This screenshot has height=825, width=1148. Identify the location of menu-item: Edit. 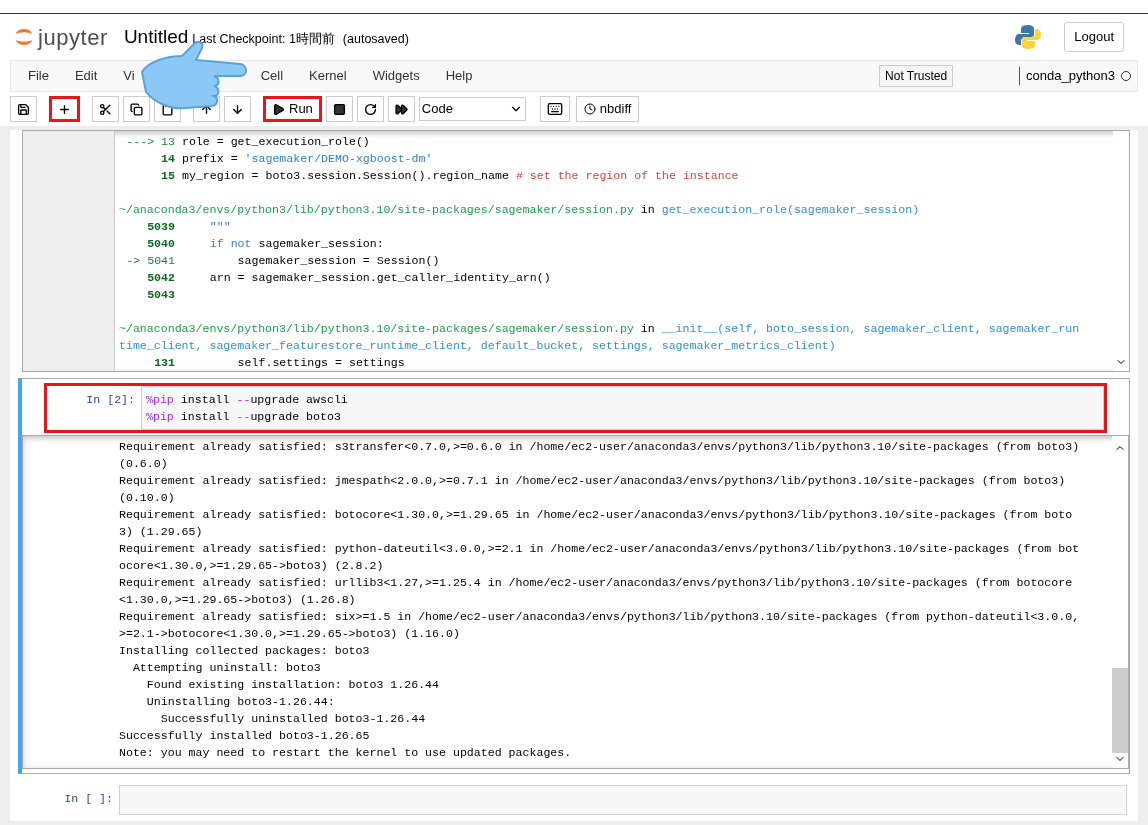
(86, 76).